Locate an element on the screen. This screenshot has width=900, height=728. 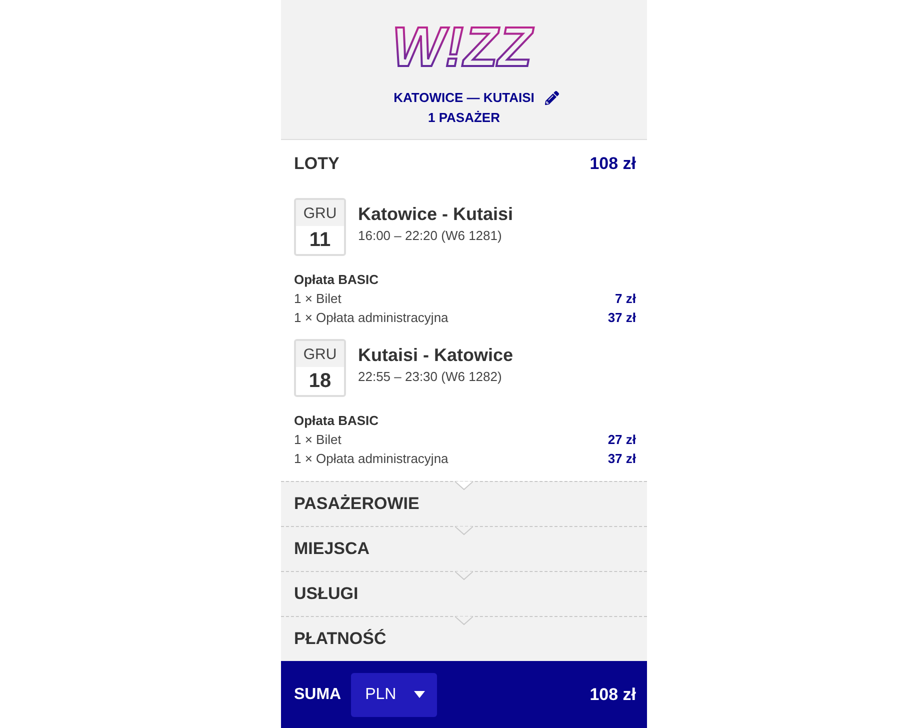
section-title: LOTY is located at coordinates (317, 164).